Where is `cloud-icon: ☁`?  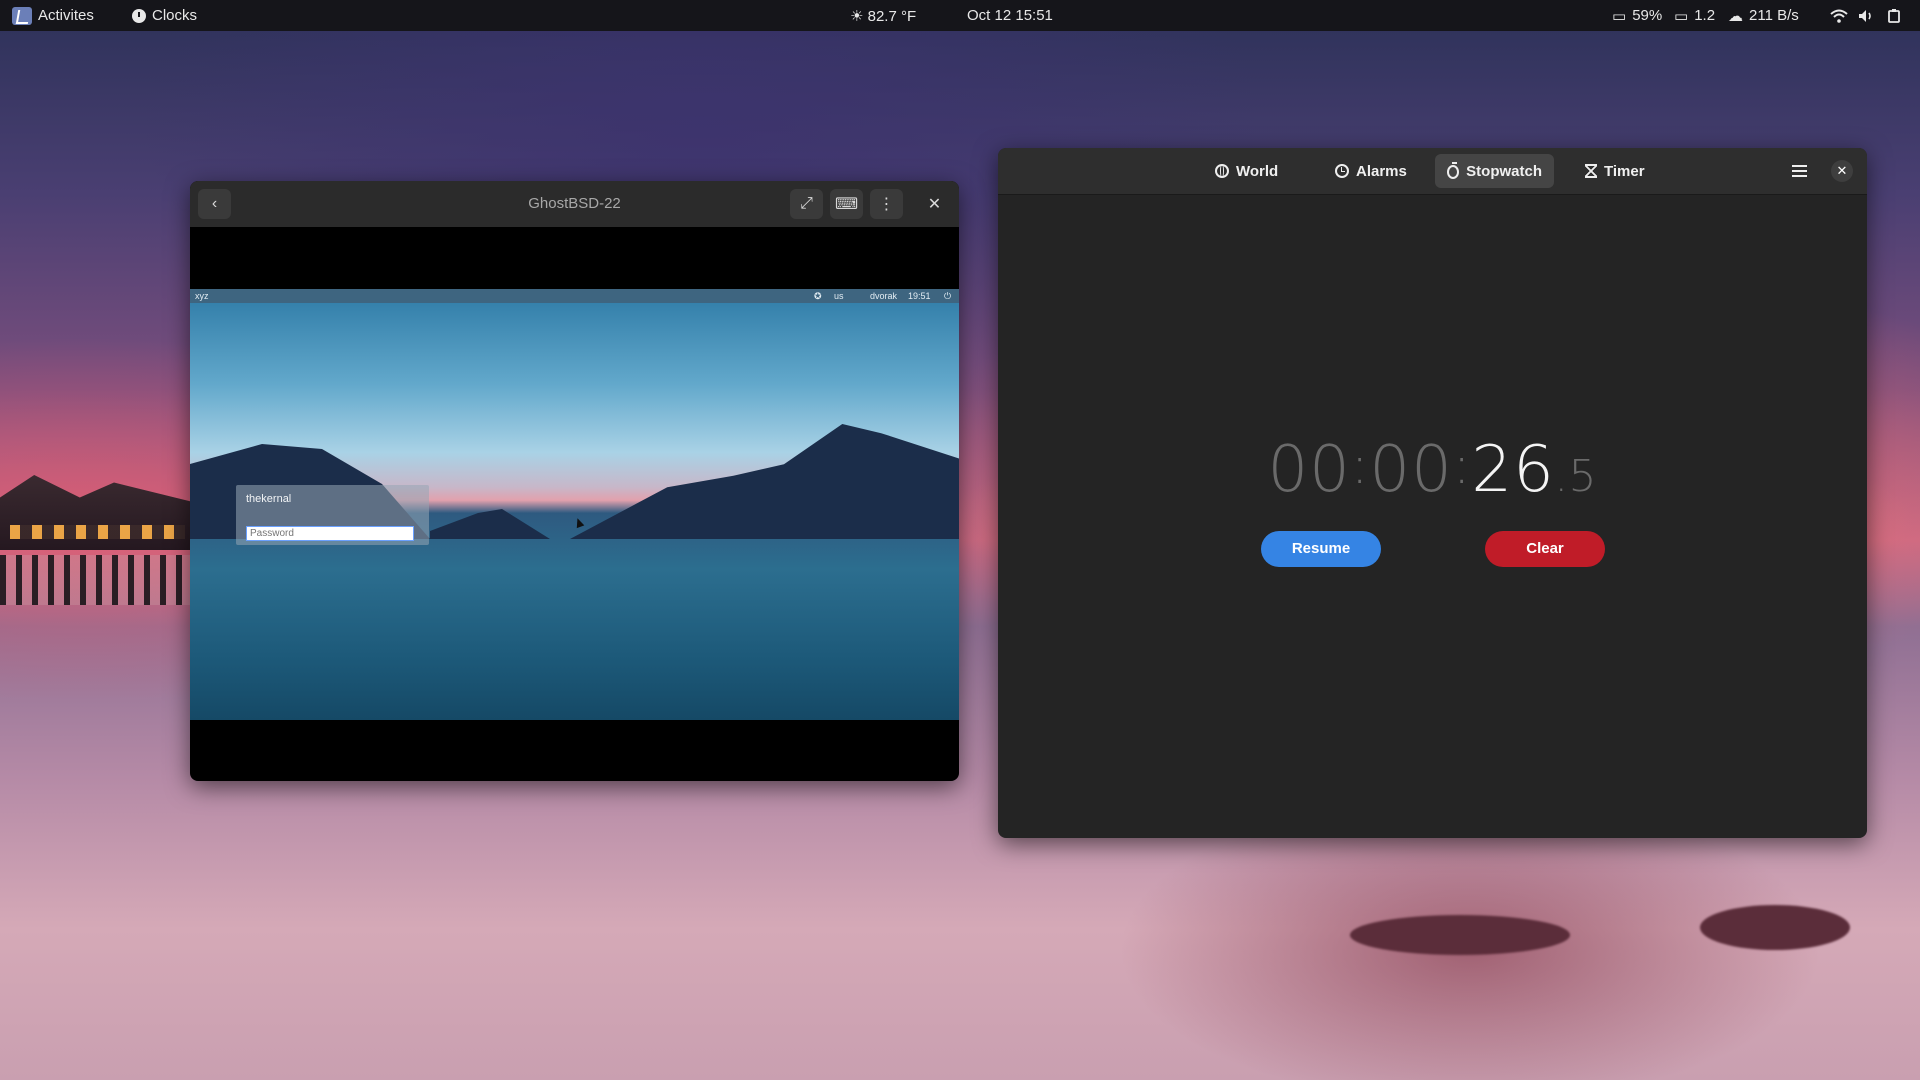 cloud-icon: ☁ is located at coordinates (1735, 16).